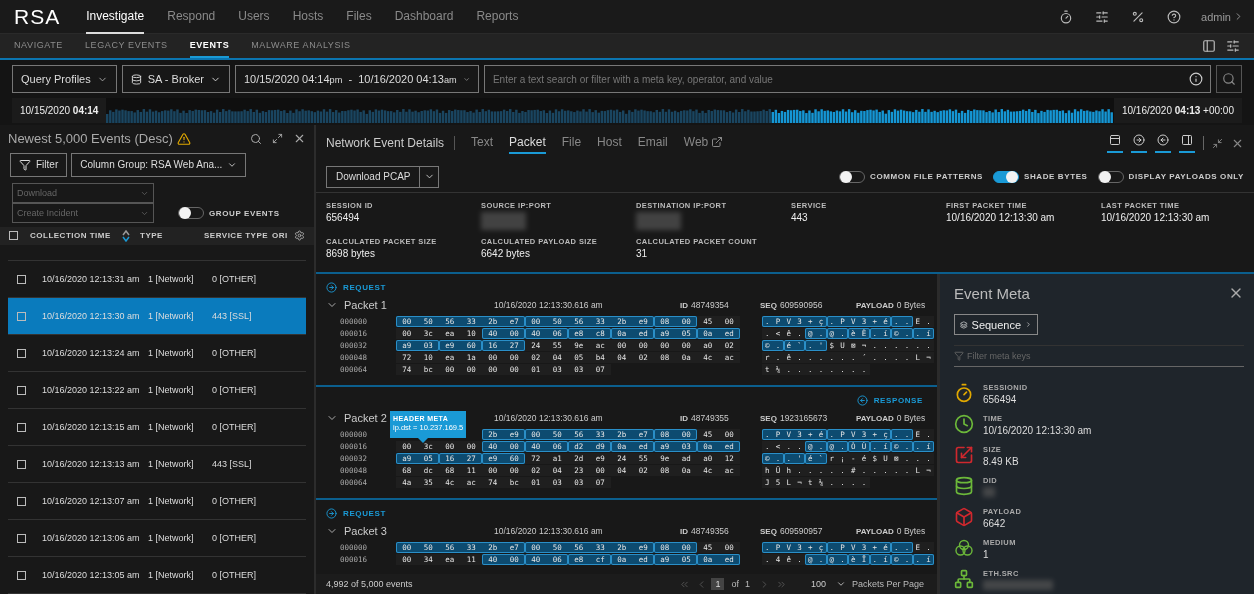  What do you see at coordinates (527, 143) in the screenshot?
I see `details-tab: Packet` at bounding box center [527, 143].